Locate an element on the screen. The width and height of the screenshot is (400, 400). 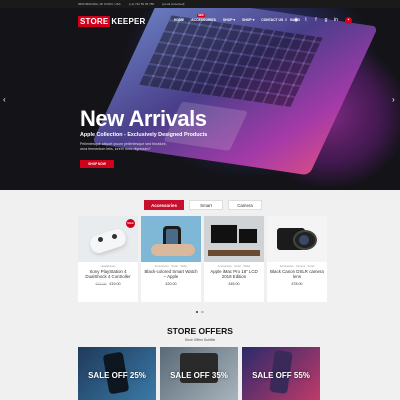
offers-grid: SALE OFF 25% SALE OFF 35% SALE OFF 55% is located at coordinates (199, 373).